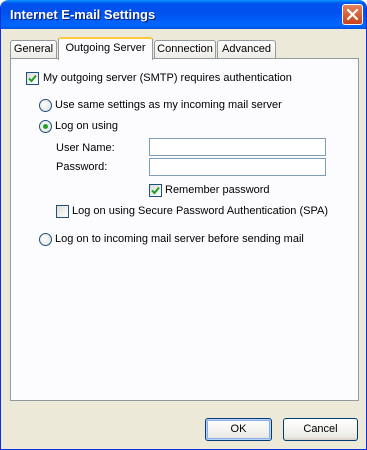  I want to click on log-on-using-label: Log on using, so click(86, 126).